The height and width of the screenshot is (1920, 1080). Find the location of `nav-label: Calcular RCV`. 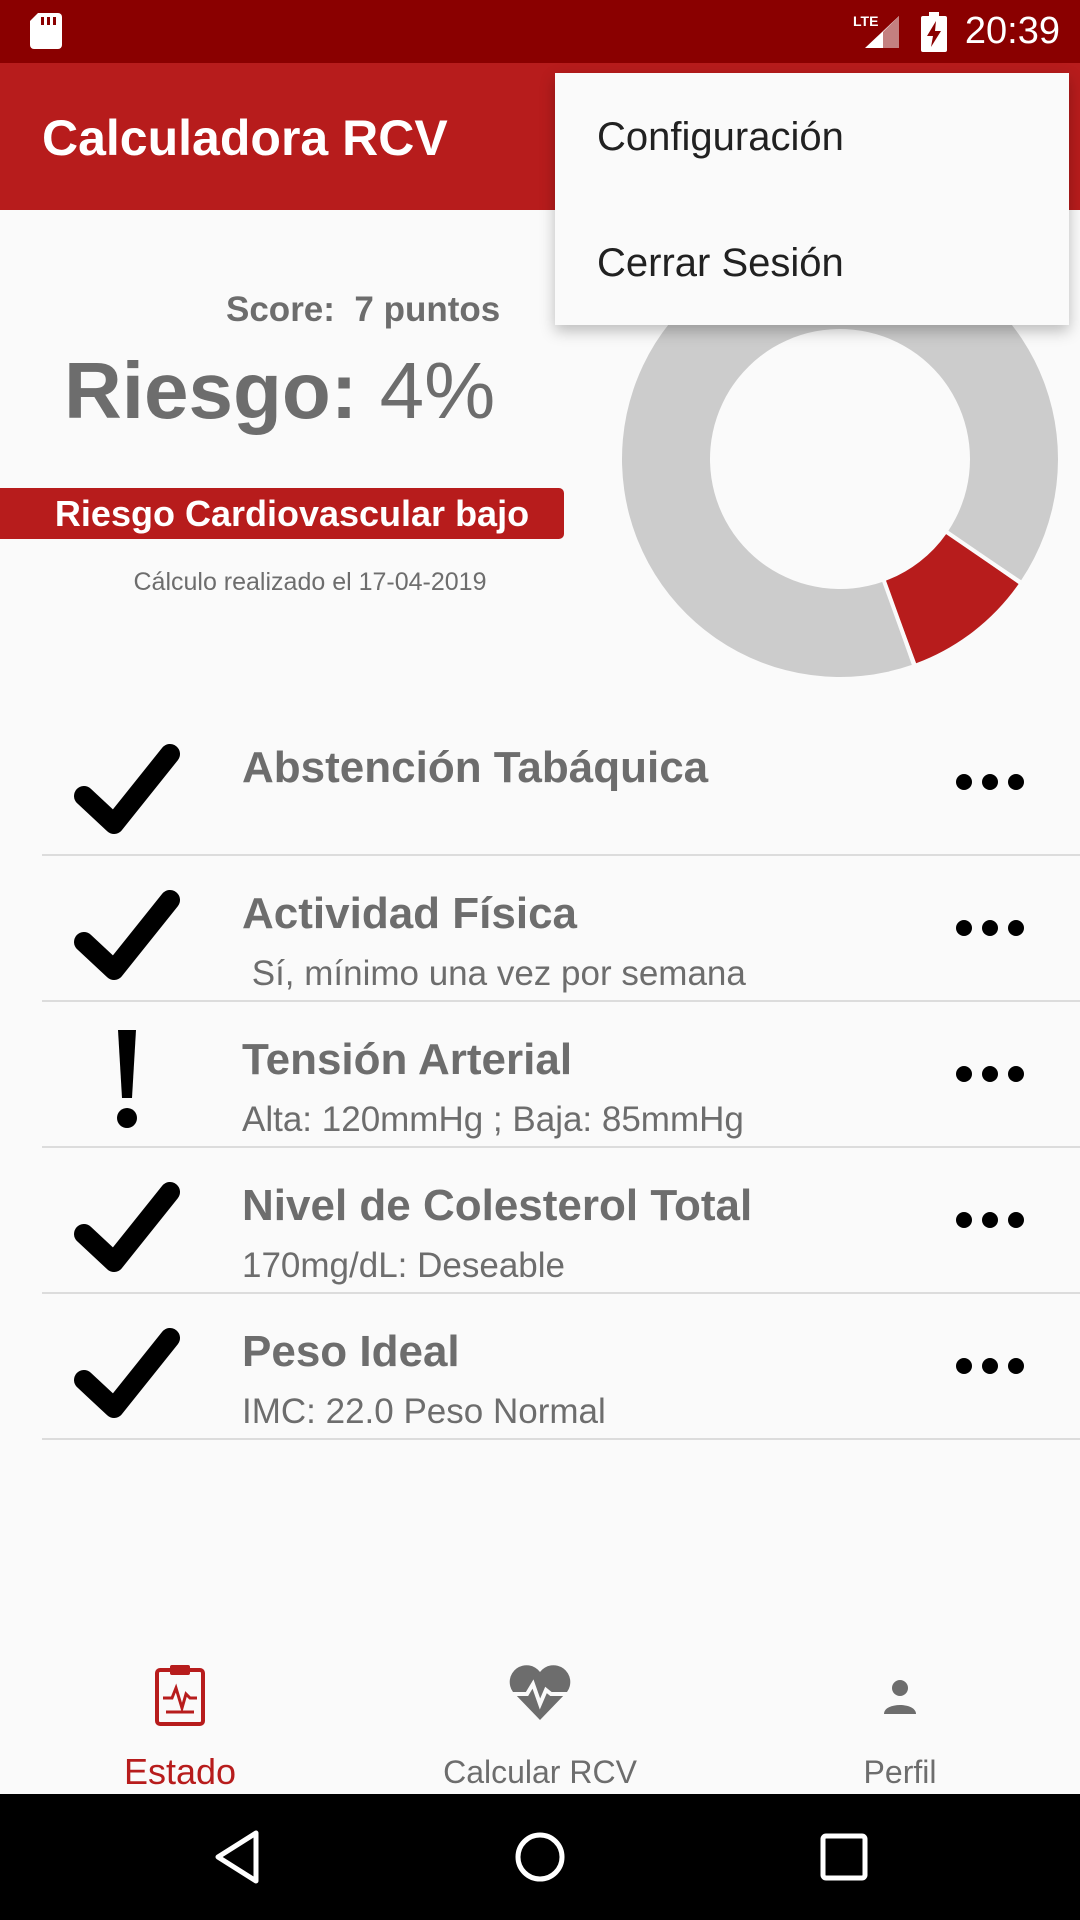

nav-label: Calcular RCV is located at coordinates (540, 1772).